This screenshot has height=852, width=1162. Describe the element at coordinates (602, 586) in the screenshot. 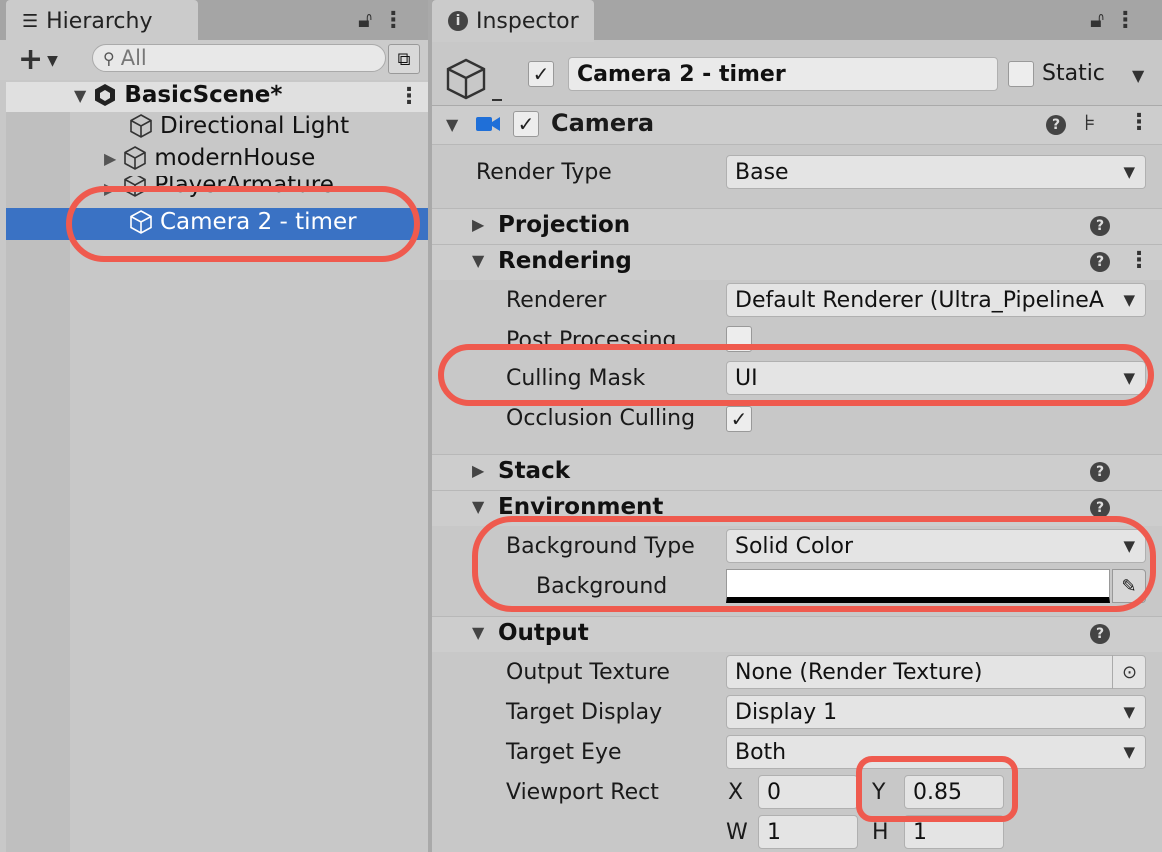

I see `background-label: Background` at that location.